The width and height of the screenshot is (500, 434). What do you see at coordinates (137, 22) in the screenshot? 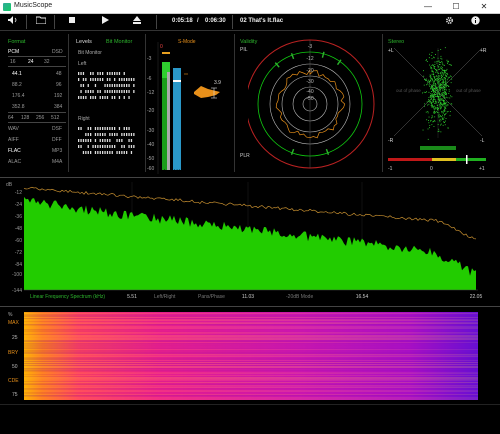
I see `eject-icon` at bounding box center [137, 22].